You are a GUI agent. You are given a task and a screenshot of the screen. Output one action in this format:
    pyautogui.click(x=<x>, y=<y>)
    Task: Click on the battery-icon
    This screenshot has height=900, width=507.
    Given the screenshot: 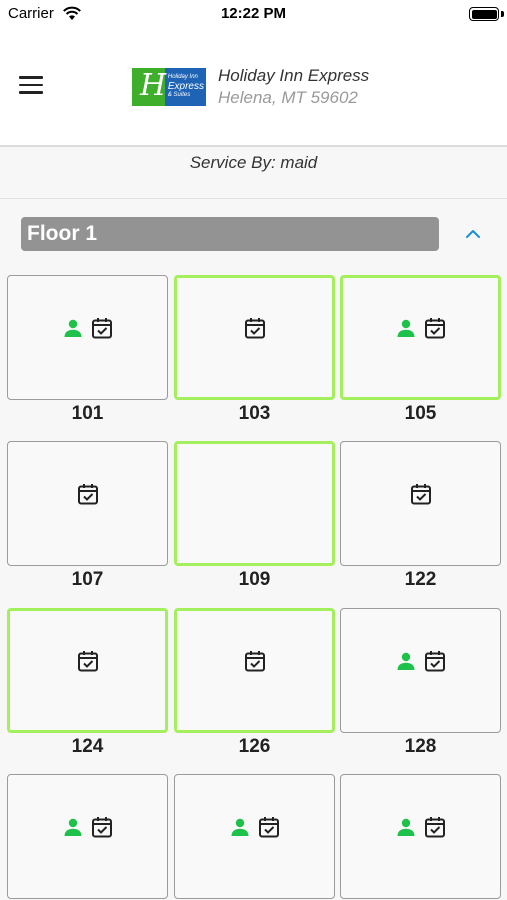 What is the action you would take?
    pyautogui.click(x=484, y=14)
    